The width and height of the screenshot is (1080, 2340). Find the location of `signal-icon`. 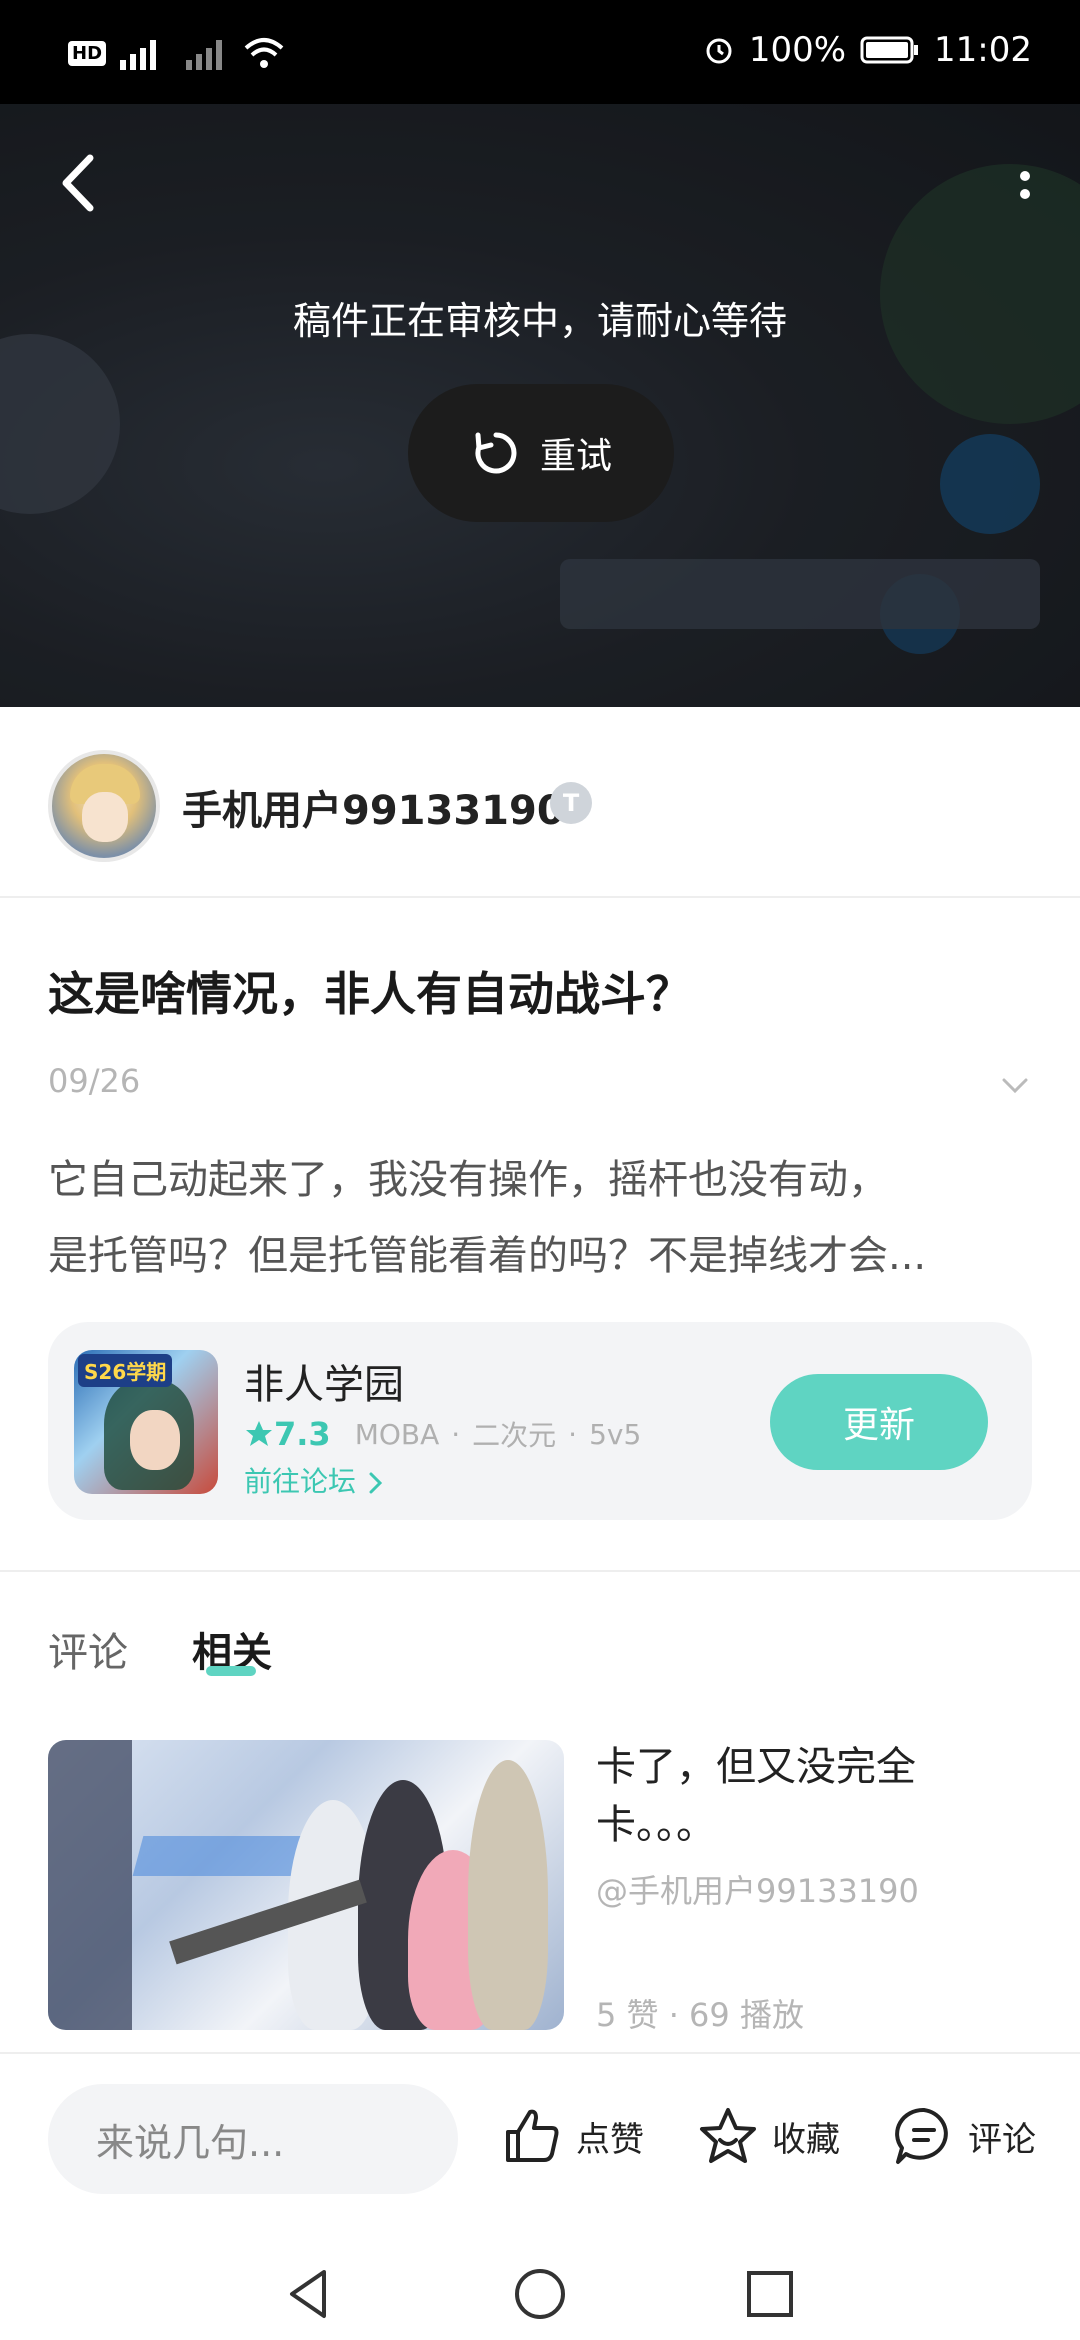

signal-icon is located at coordinates (138, 55).